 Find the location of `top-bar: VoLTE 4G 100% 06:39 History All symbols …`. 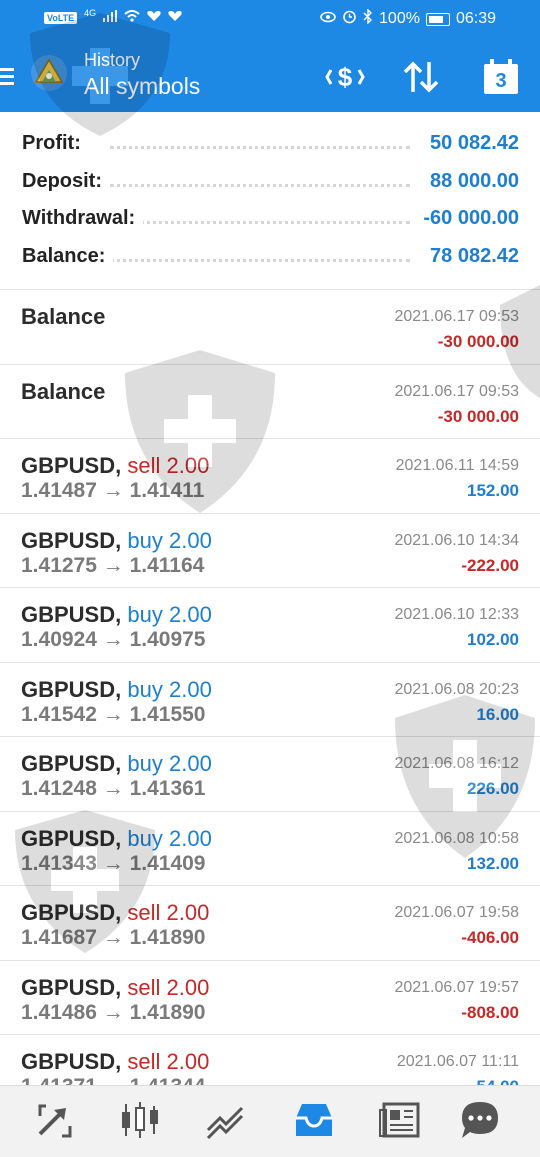

top-bar: VoLTE 4G 100% 06:39 History All symbols … is located at coordinates (270, 56).